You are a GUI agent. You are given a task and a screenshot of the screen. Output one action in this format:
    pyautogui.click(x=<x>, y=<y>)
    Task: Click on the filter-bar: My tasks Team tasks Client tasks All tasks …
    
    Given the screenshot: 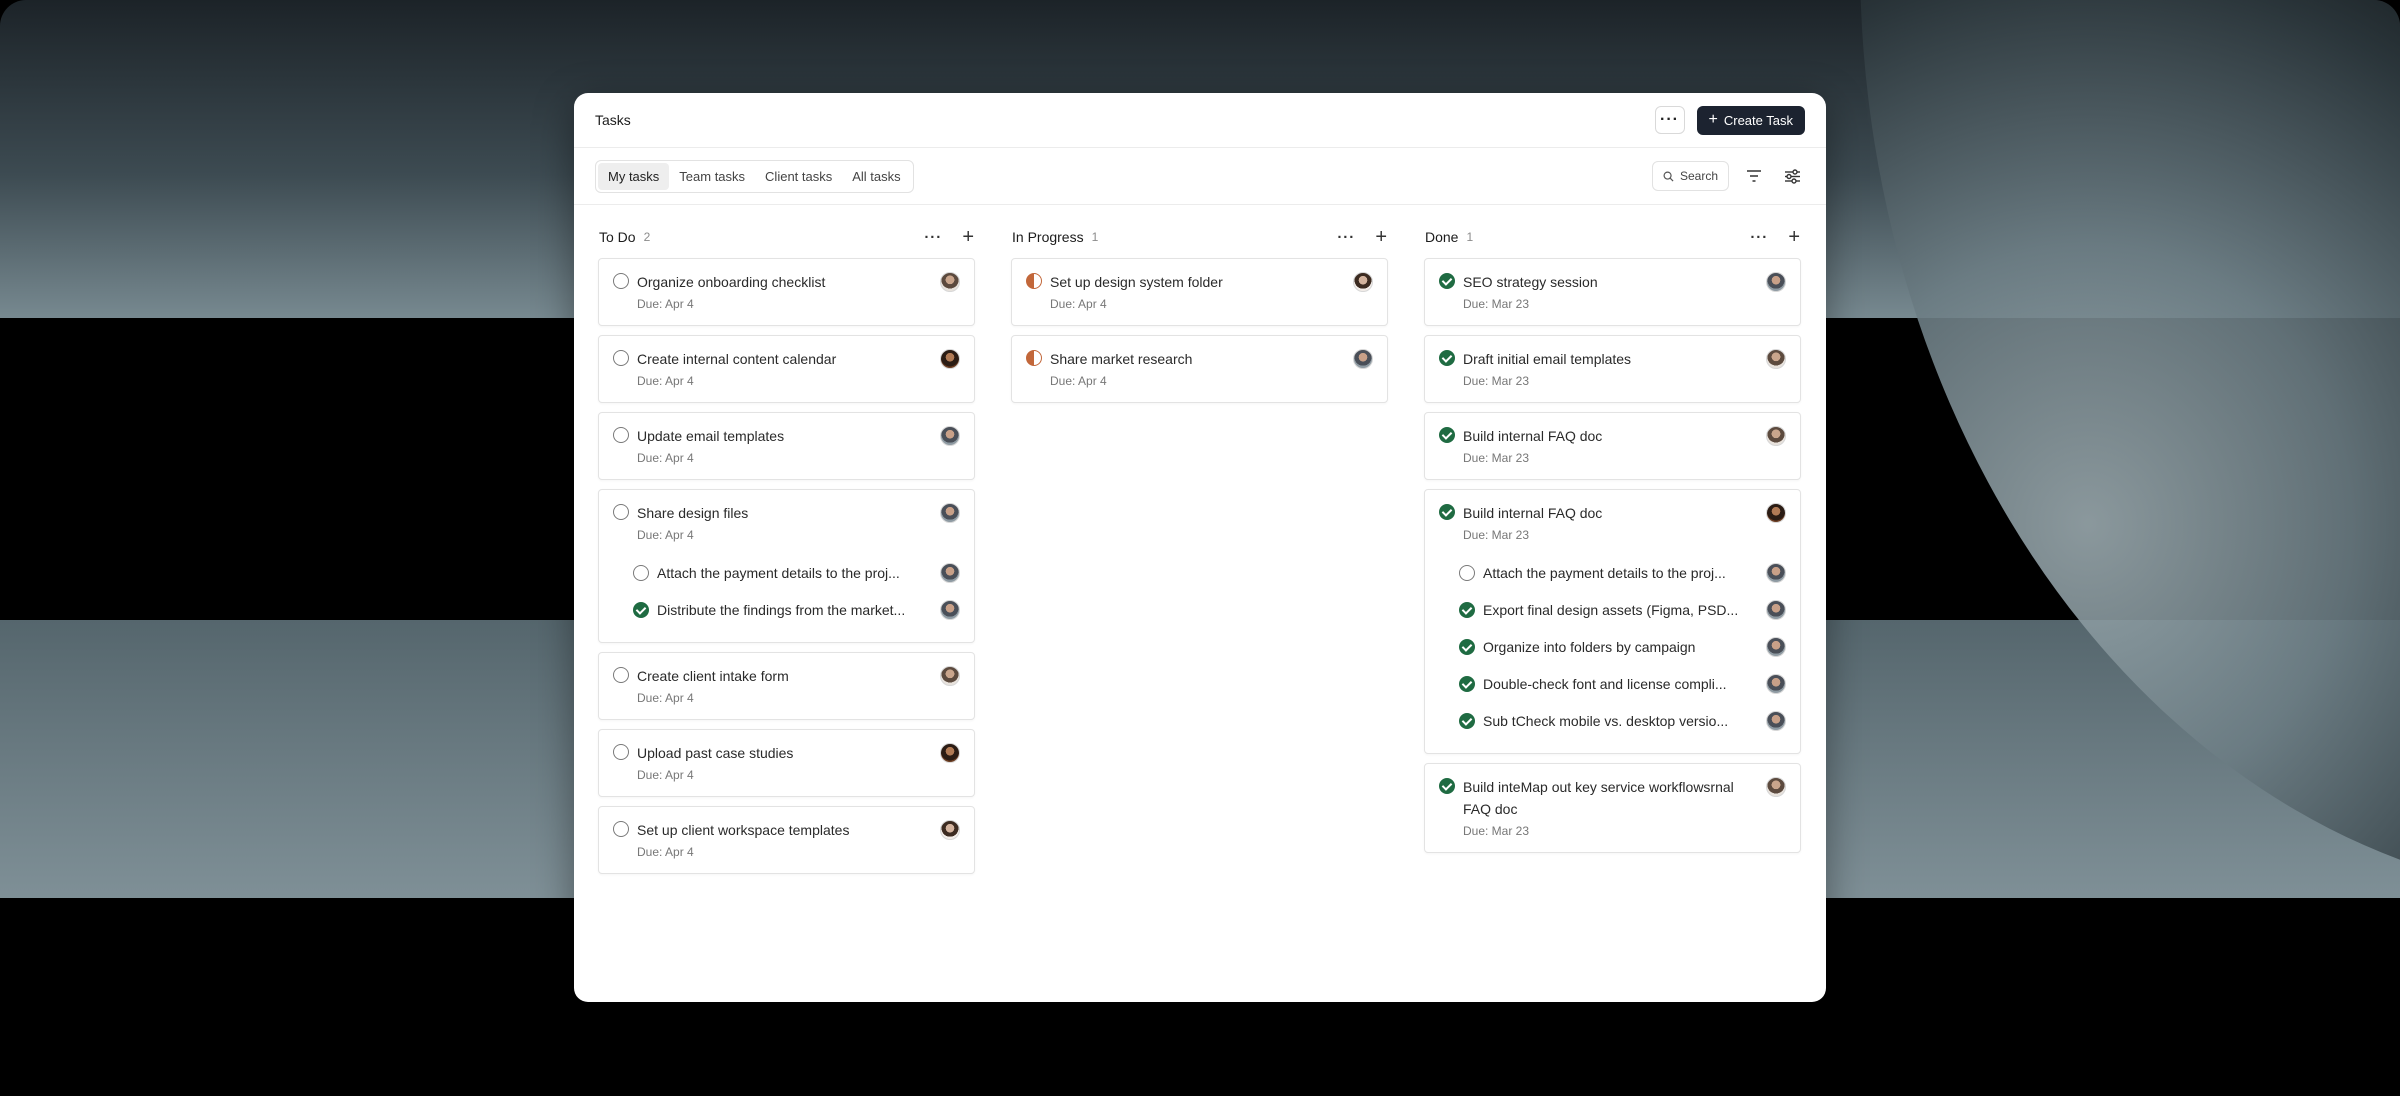 What is the action you would take?
    pyautogui.click(x=1200, y=176)
    